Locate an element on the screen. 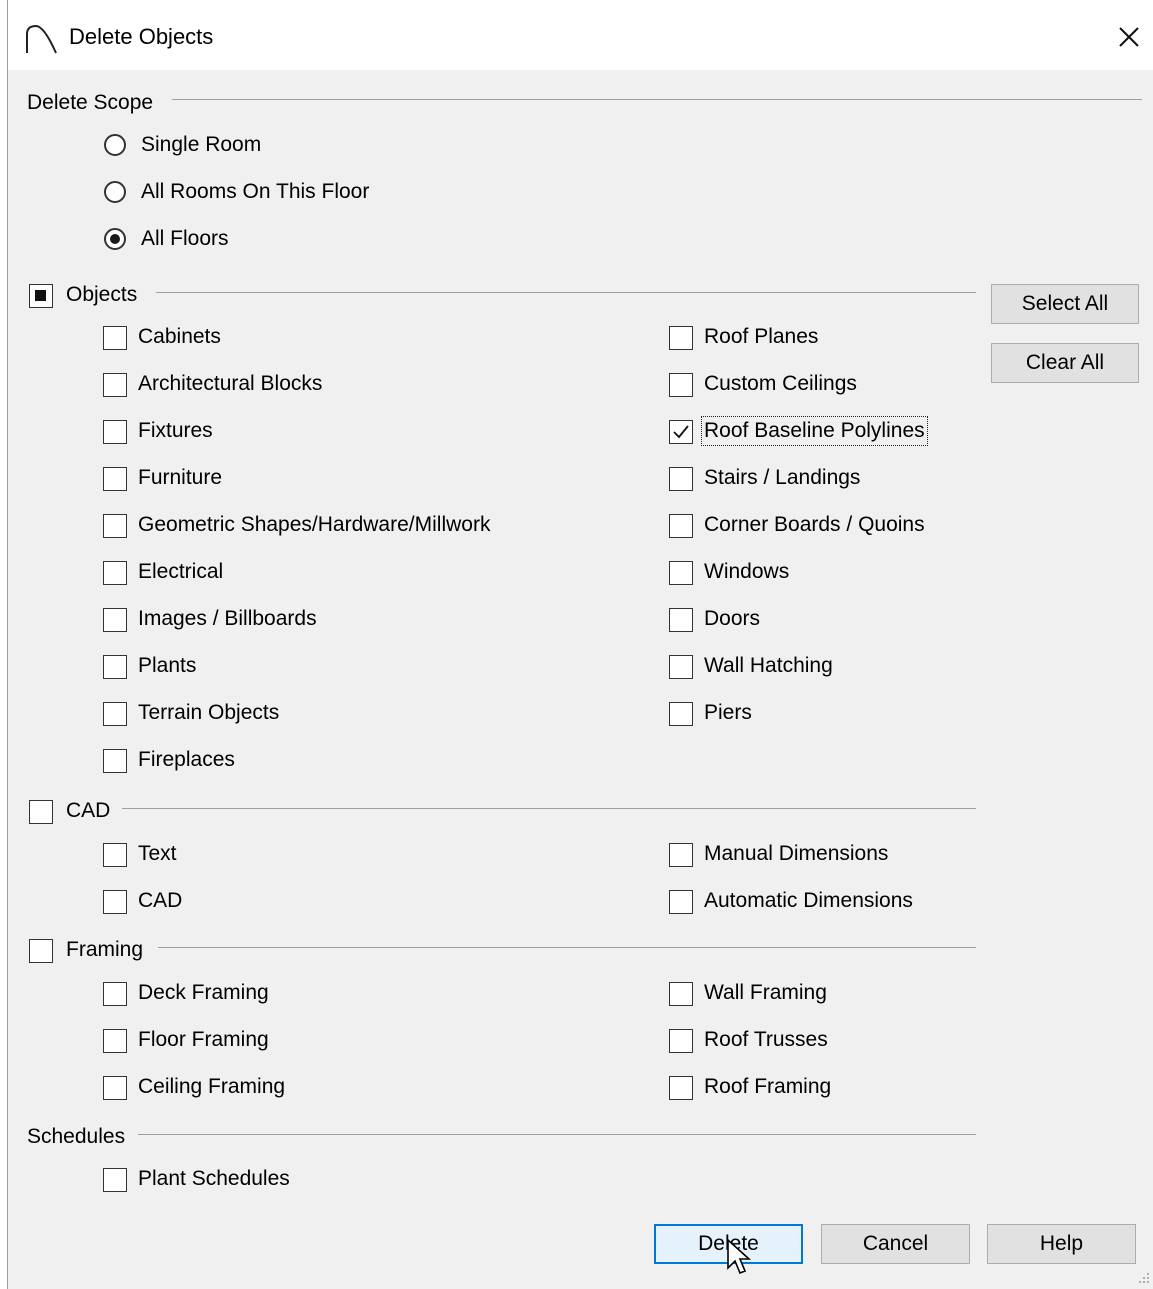  radio-label-all-rooms-on-this-floor: All Rooms On This Floor is located at coordinates (255, 192).